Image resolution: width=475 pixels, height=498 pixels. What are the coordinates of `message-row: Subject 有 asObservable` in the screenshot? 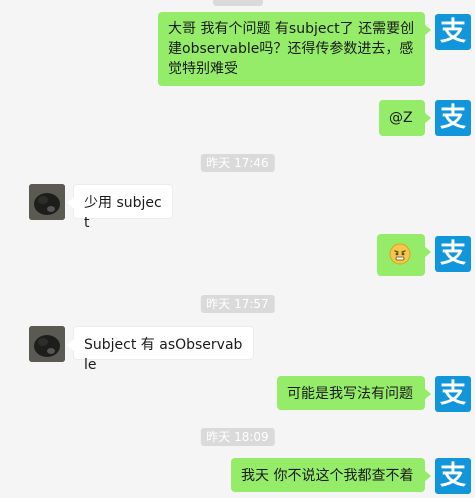 It's located at (237, 349).